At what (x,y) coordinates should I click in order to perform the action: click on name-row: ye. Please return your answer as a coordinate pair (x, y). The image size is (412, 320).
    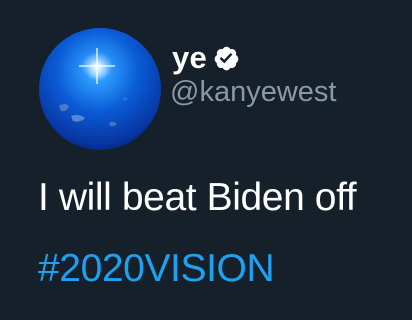
    Looking at the image, I should click on (206, 57).